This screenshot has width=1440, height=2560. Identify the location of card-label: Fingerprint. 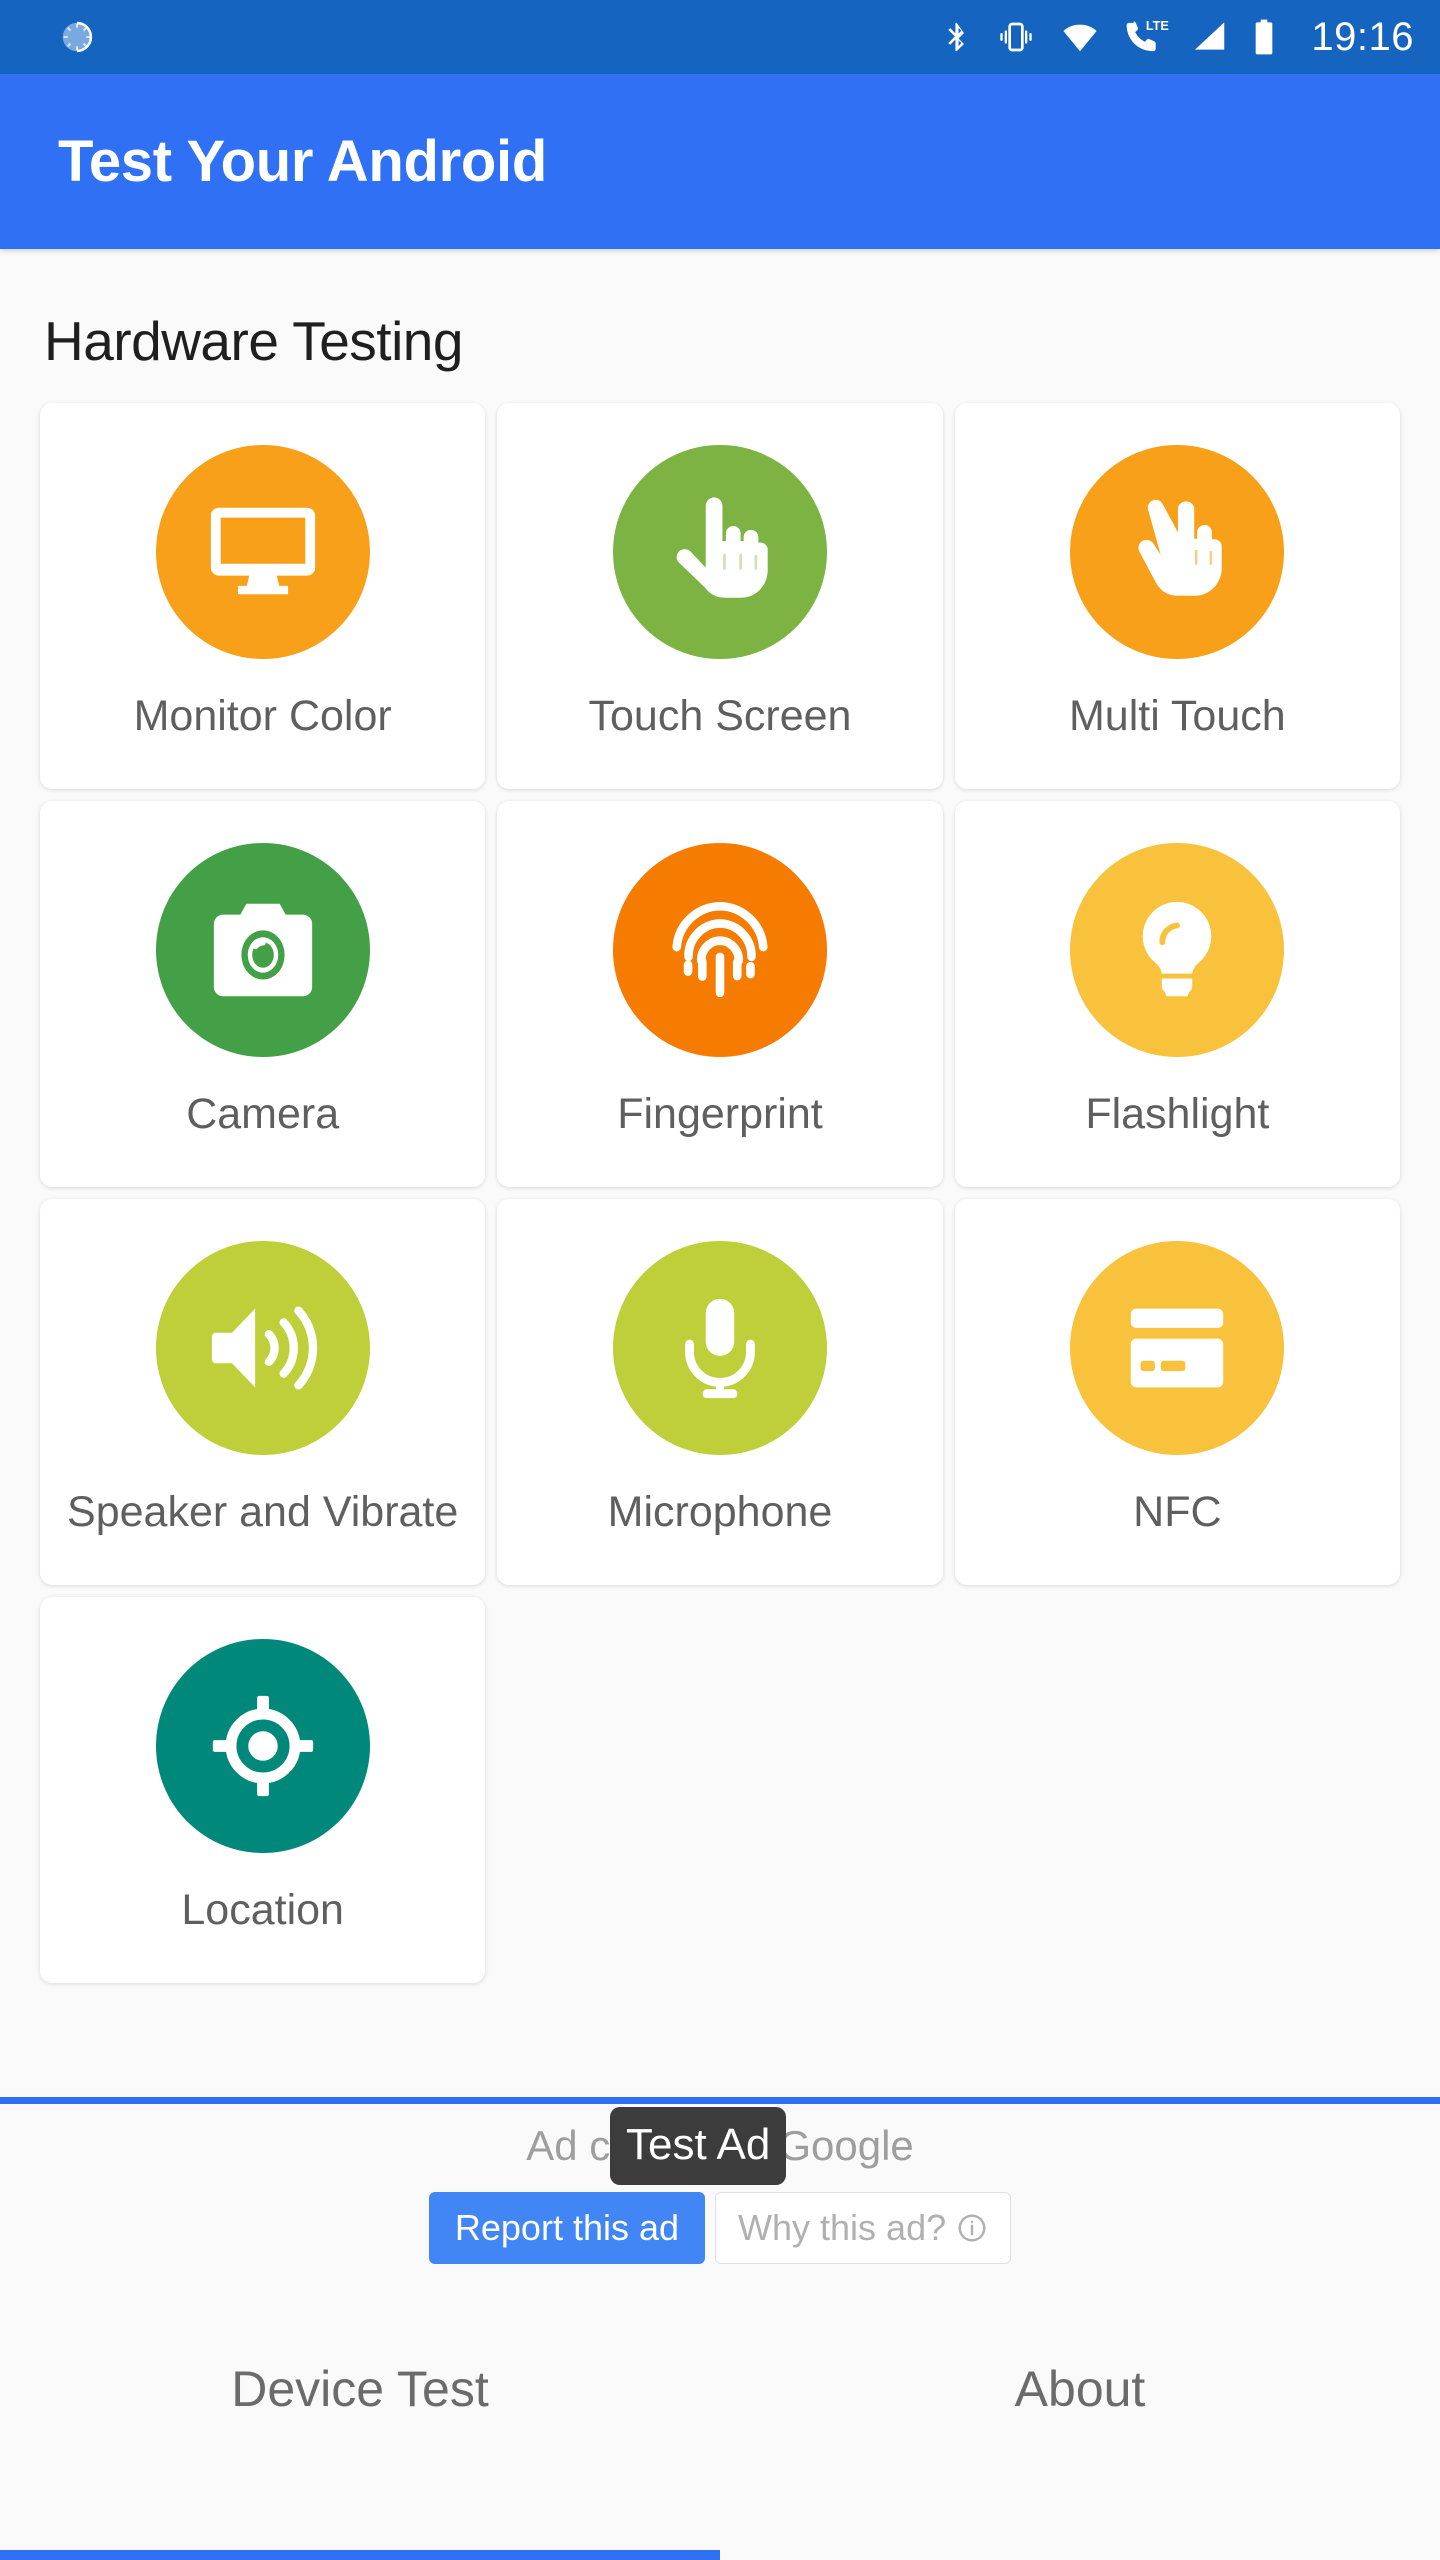
(720, 1114).